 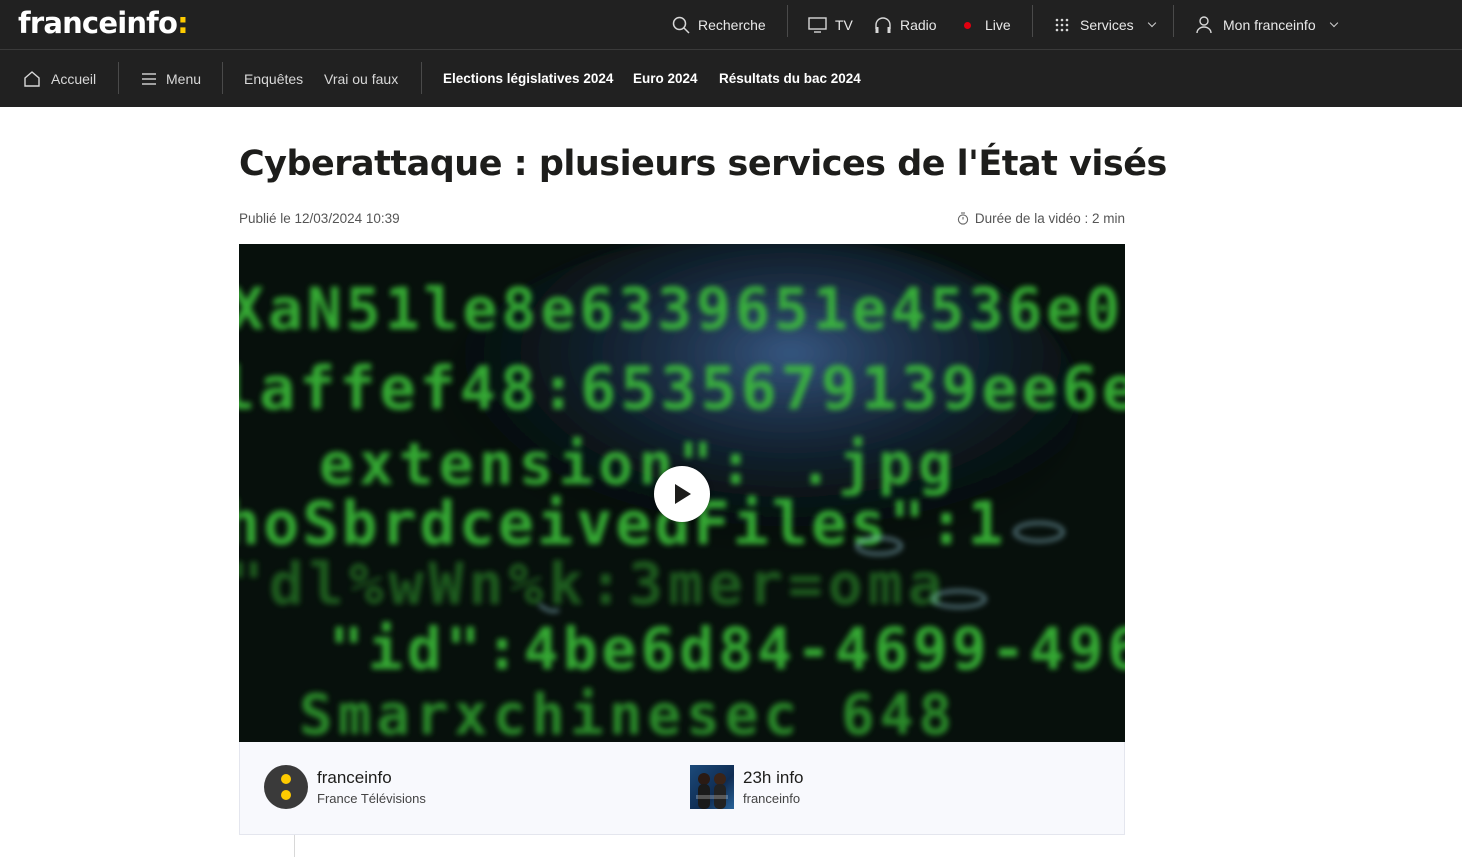 I want to click on home-link: Accueil, so click(x=59, y=78).